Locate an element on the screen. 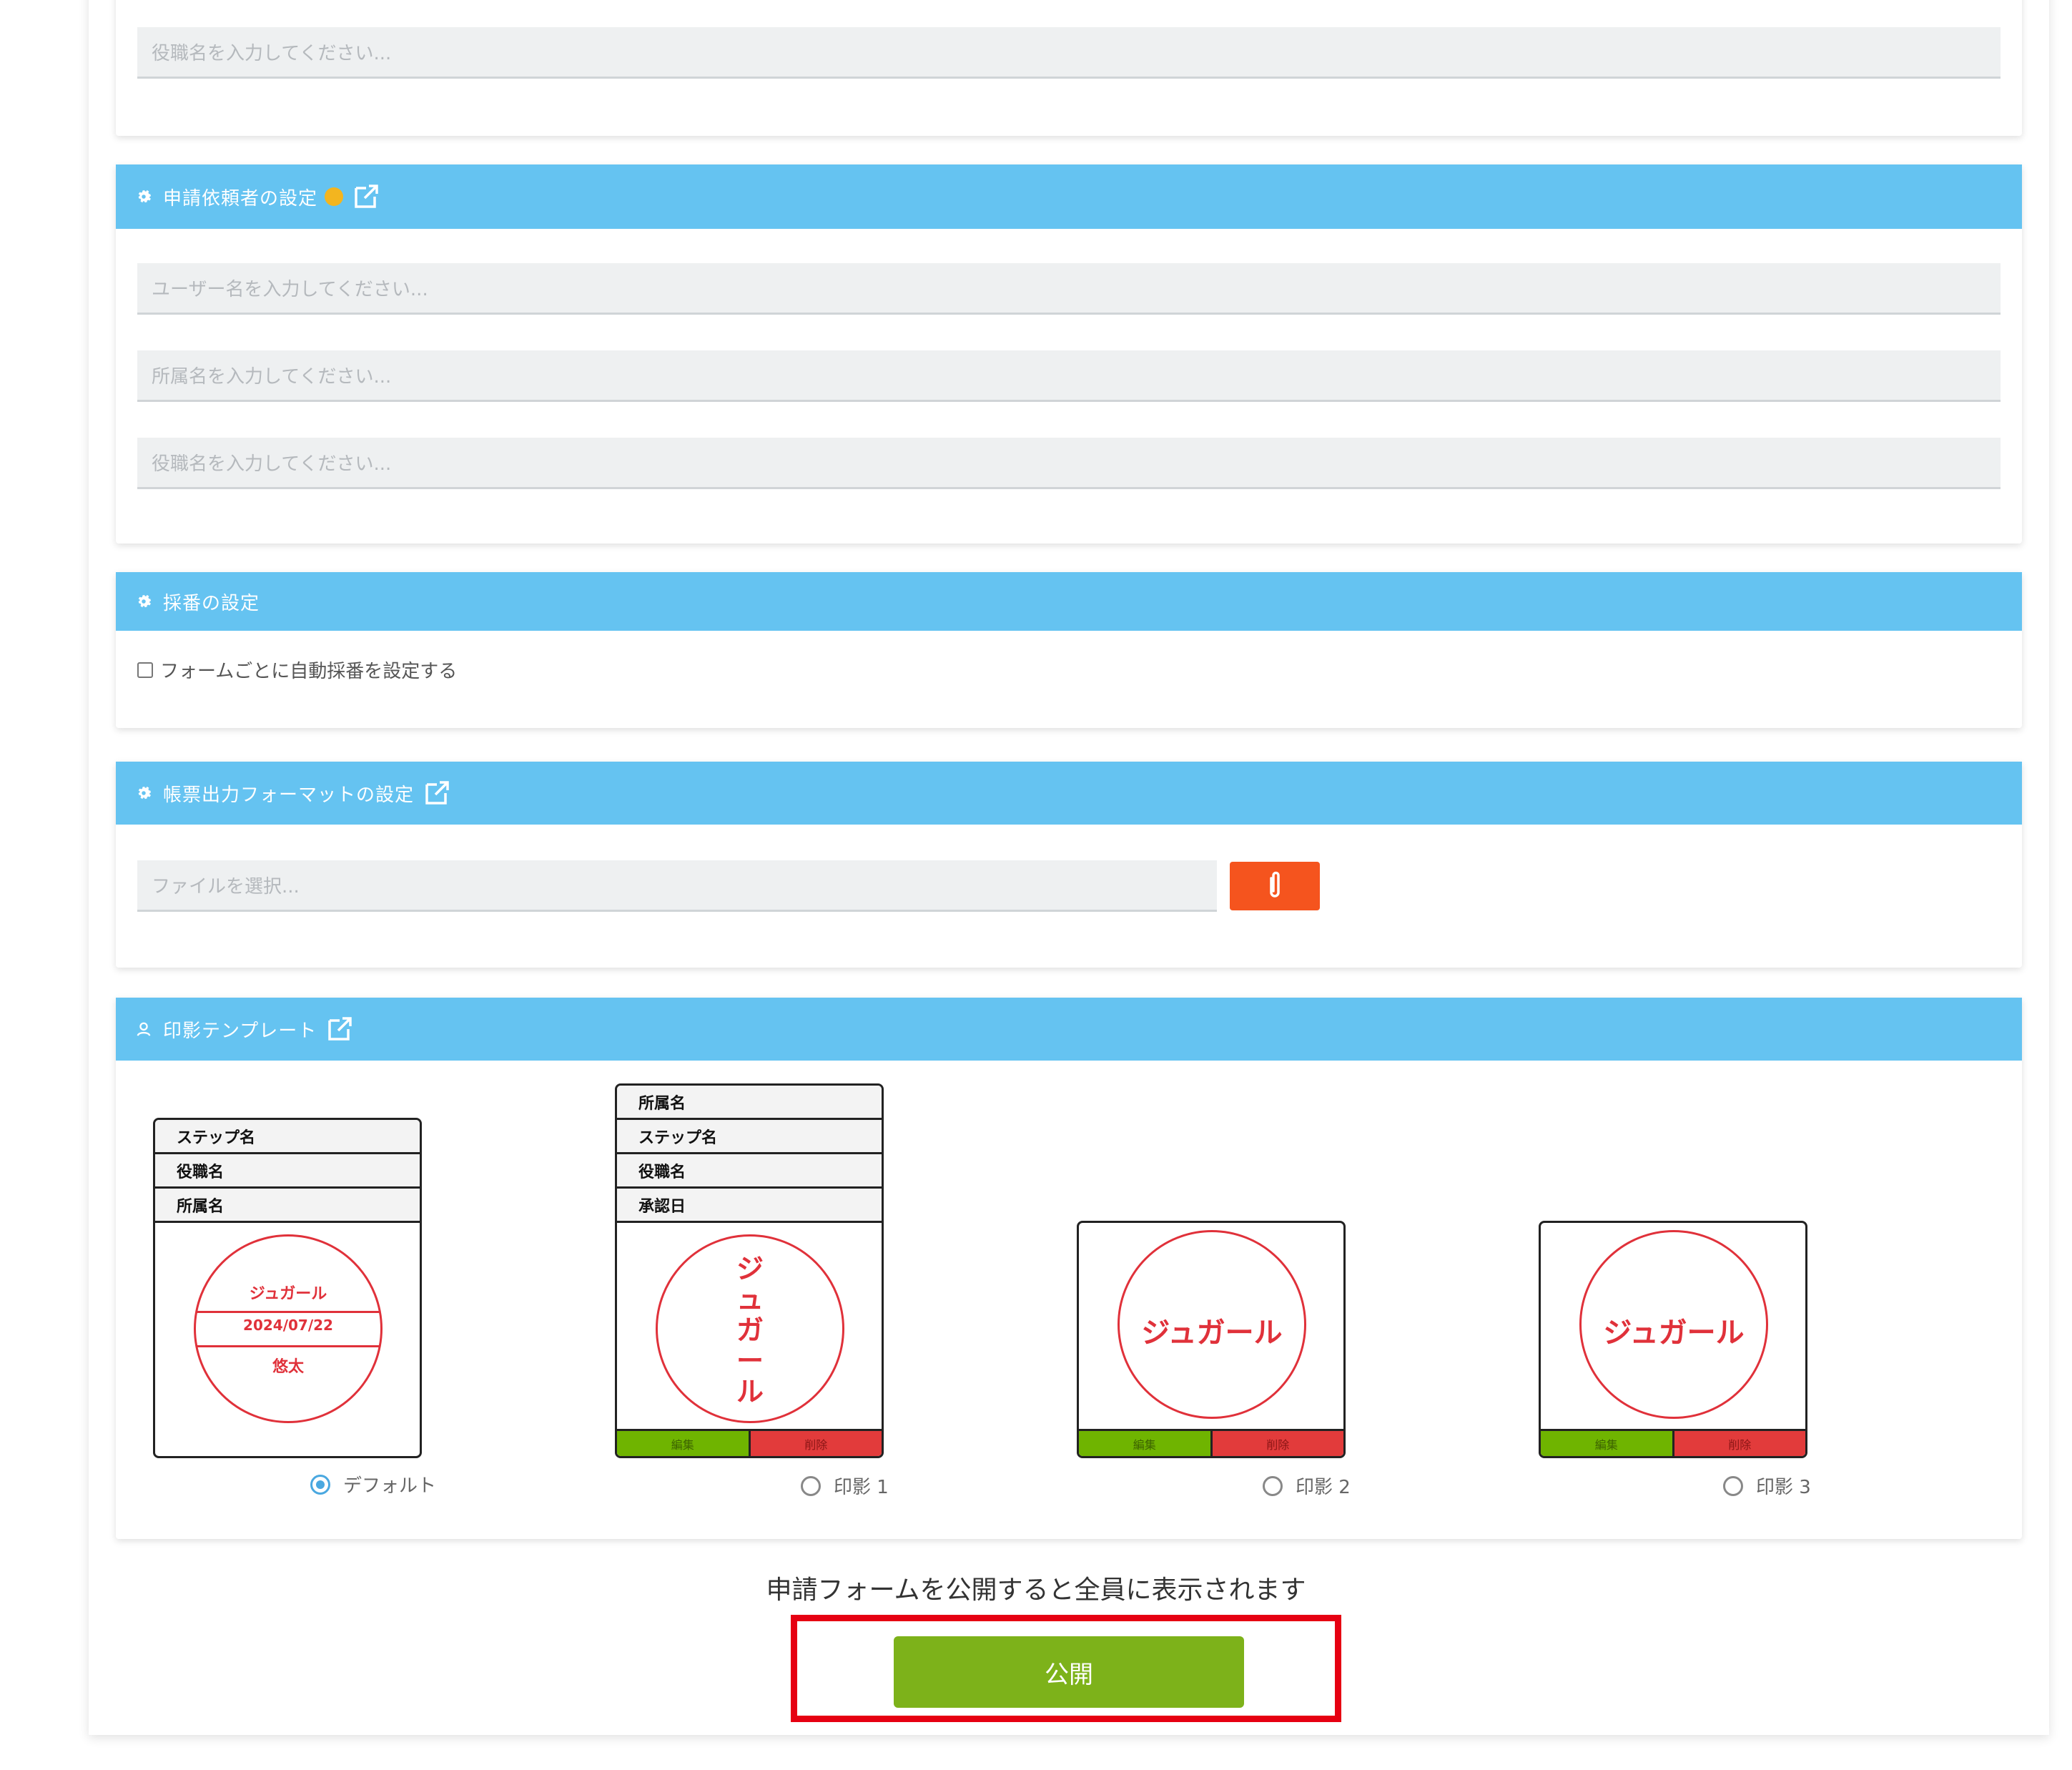 The height and width of the screenshot is (1770, 2072). paperclip-icon is located at coordinates (1275, 887).